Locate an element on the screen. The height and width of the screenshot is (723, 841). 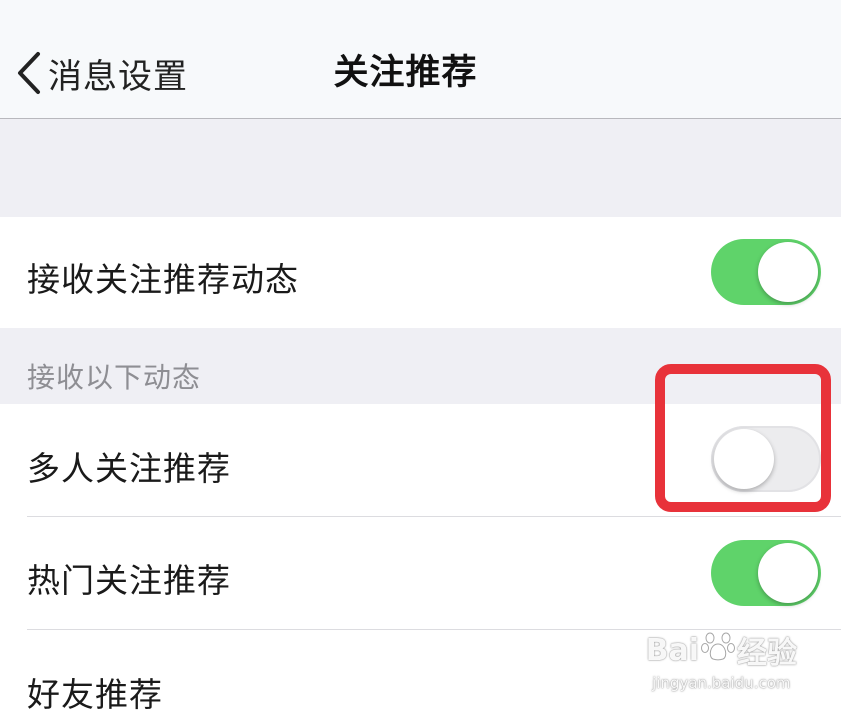
receive-follow-recommendations-toggle is located at coordinates (766, 272).